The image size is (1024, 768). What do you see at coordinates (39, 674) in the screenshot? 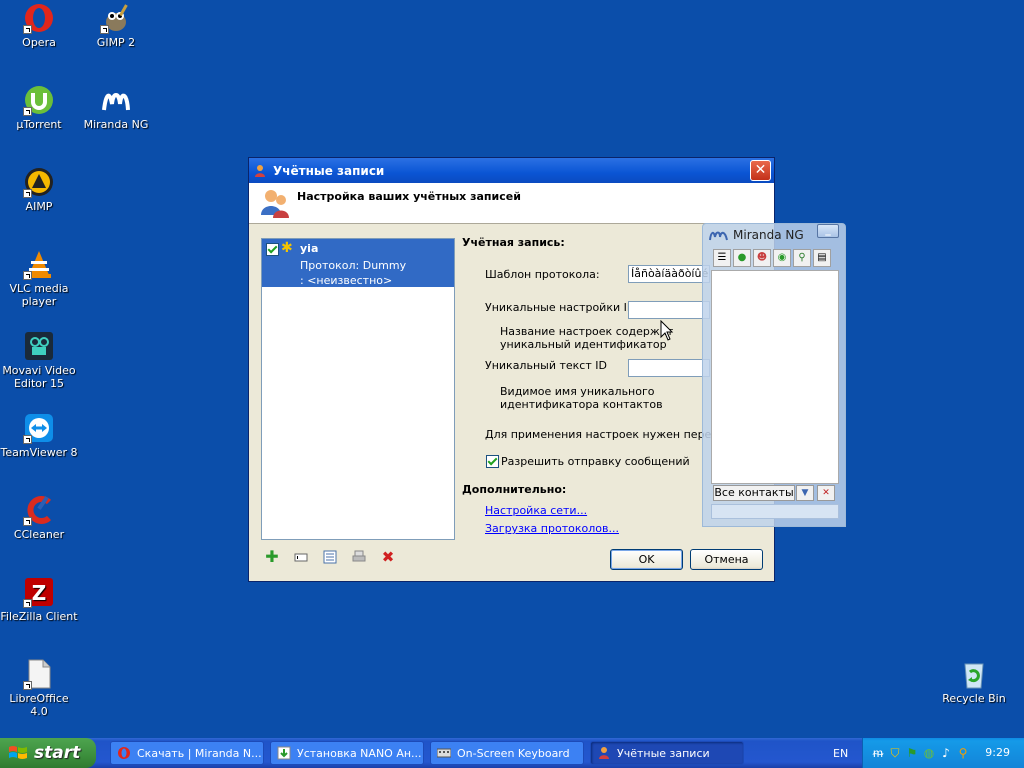
I see `libreoffice-icon` at bounding box center [39, 674].